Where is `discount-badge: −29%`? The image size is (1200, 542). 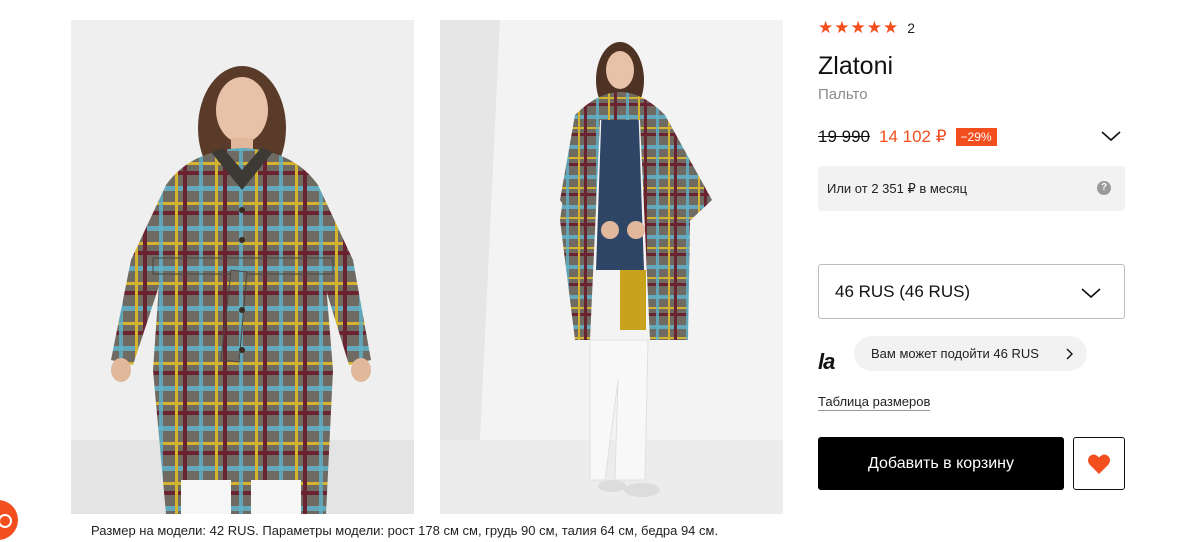
discount-badge: −29% is located at coordinates (976, 137).